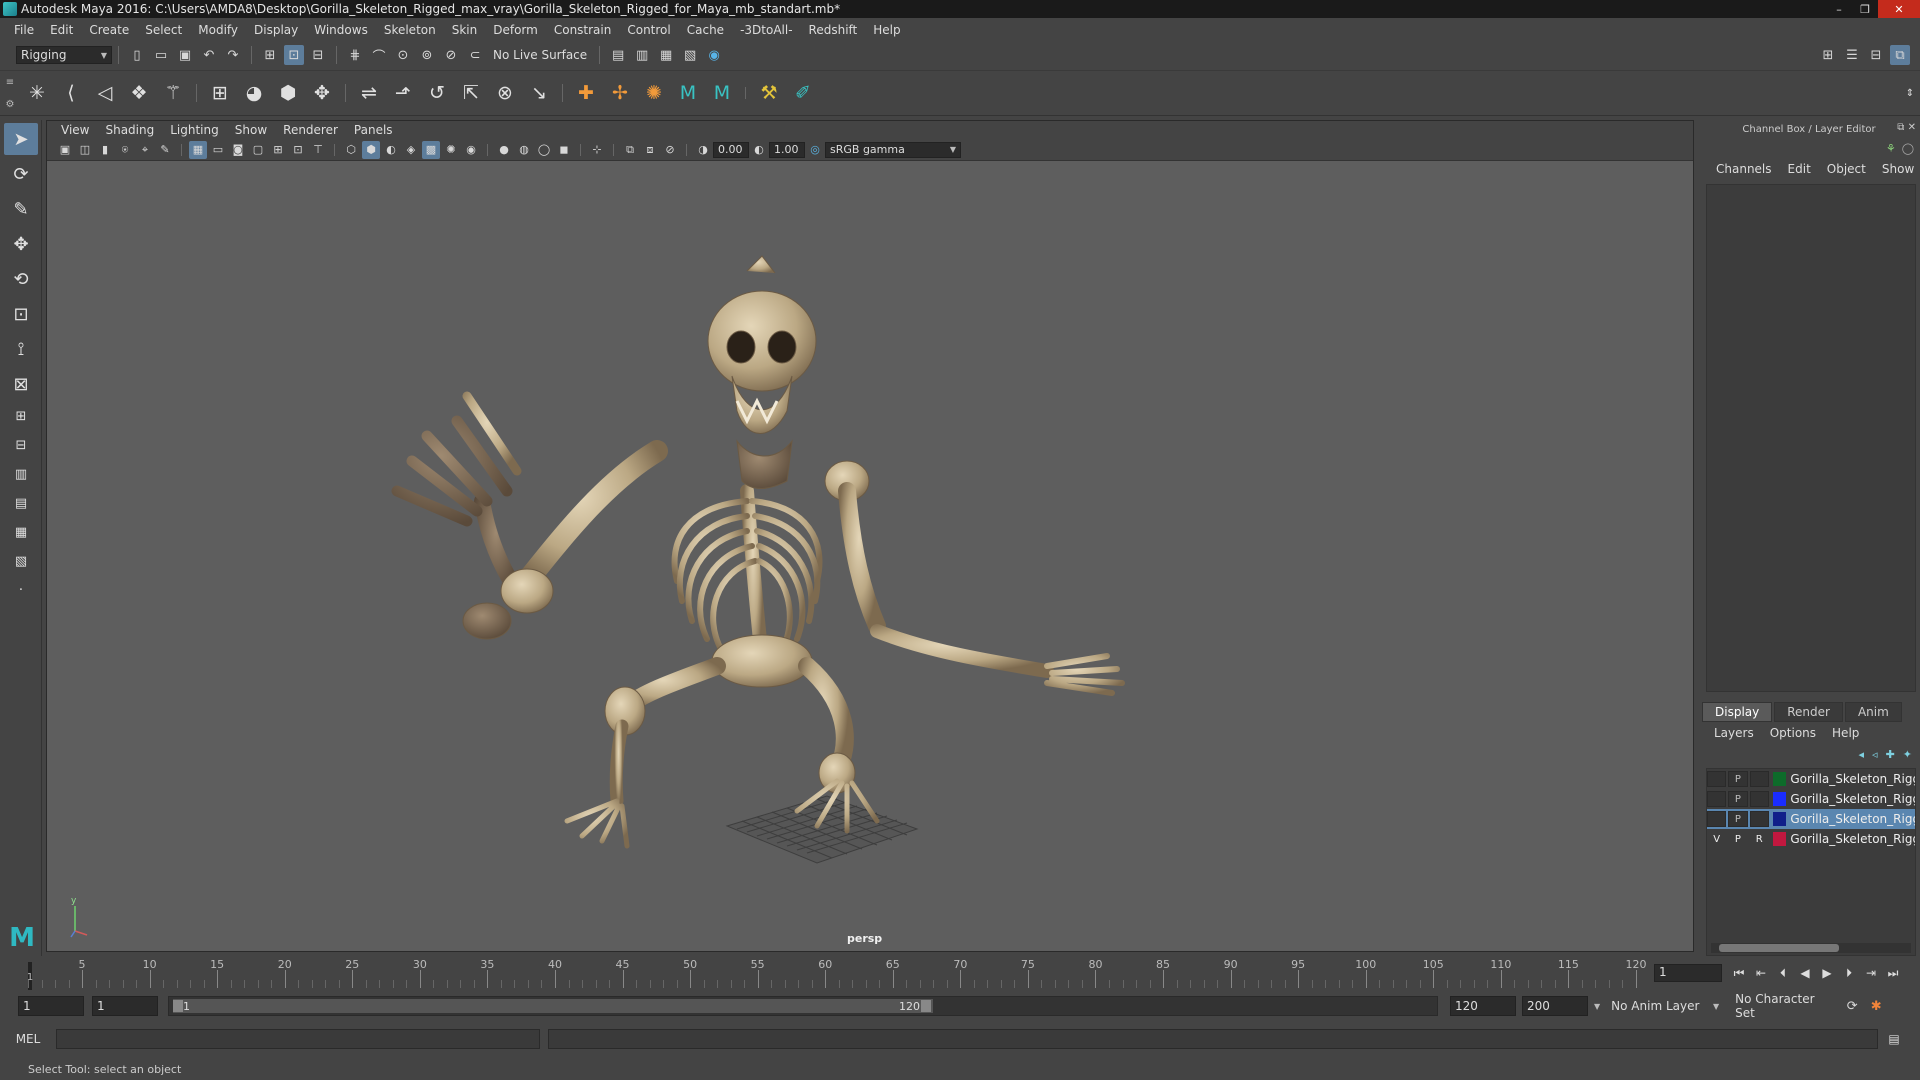  I want to click on chevron-down-icon: ▼, so click(1597, 1006).